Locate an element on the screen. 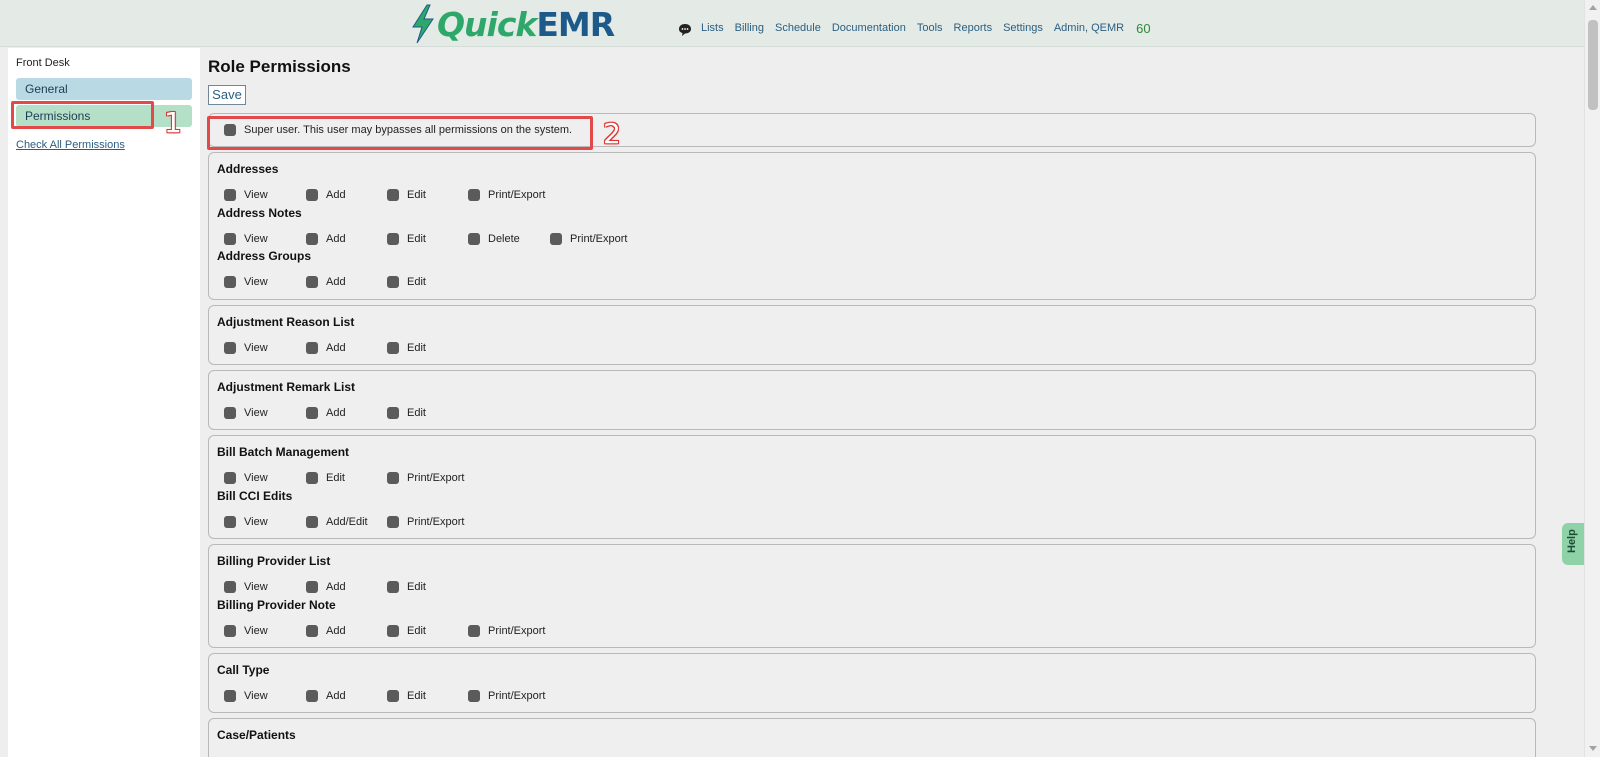 The width and height of the screenshot is (1600, 757). perm-bill-cci-add-edit: Add/Edit is located at coordinates (337, 522).